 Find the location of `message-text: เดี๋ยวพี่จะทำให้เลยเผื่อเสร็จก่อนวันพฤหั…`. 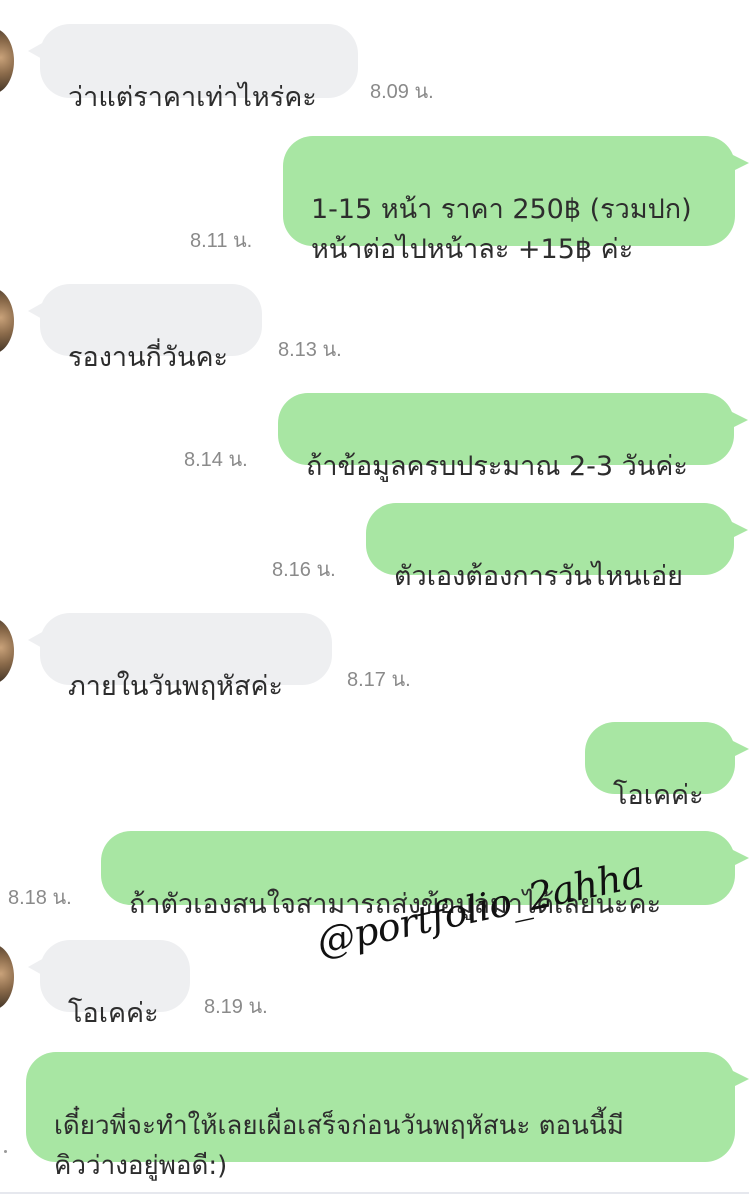

message-text: เดี๋ยวพี่จะทำให้เลยเผื่อเสร็จก่อนวันพฤหั… is located at coordinates (339, 1146).